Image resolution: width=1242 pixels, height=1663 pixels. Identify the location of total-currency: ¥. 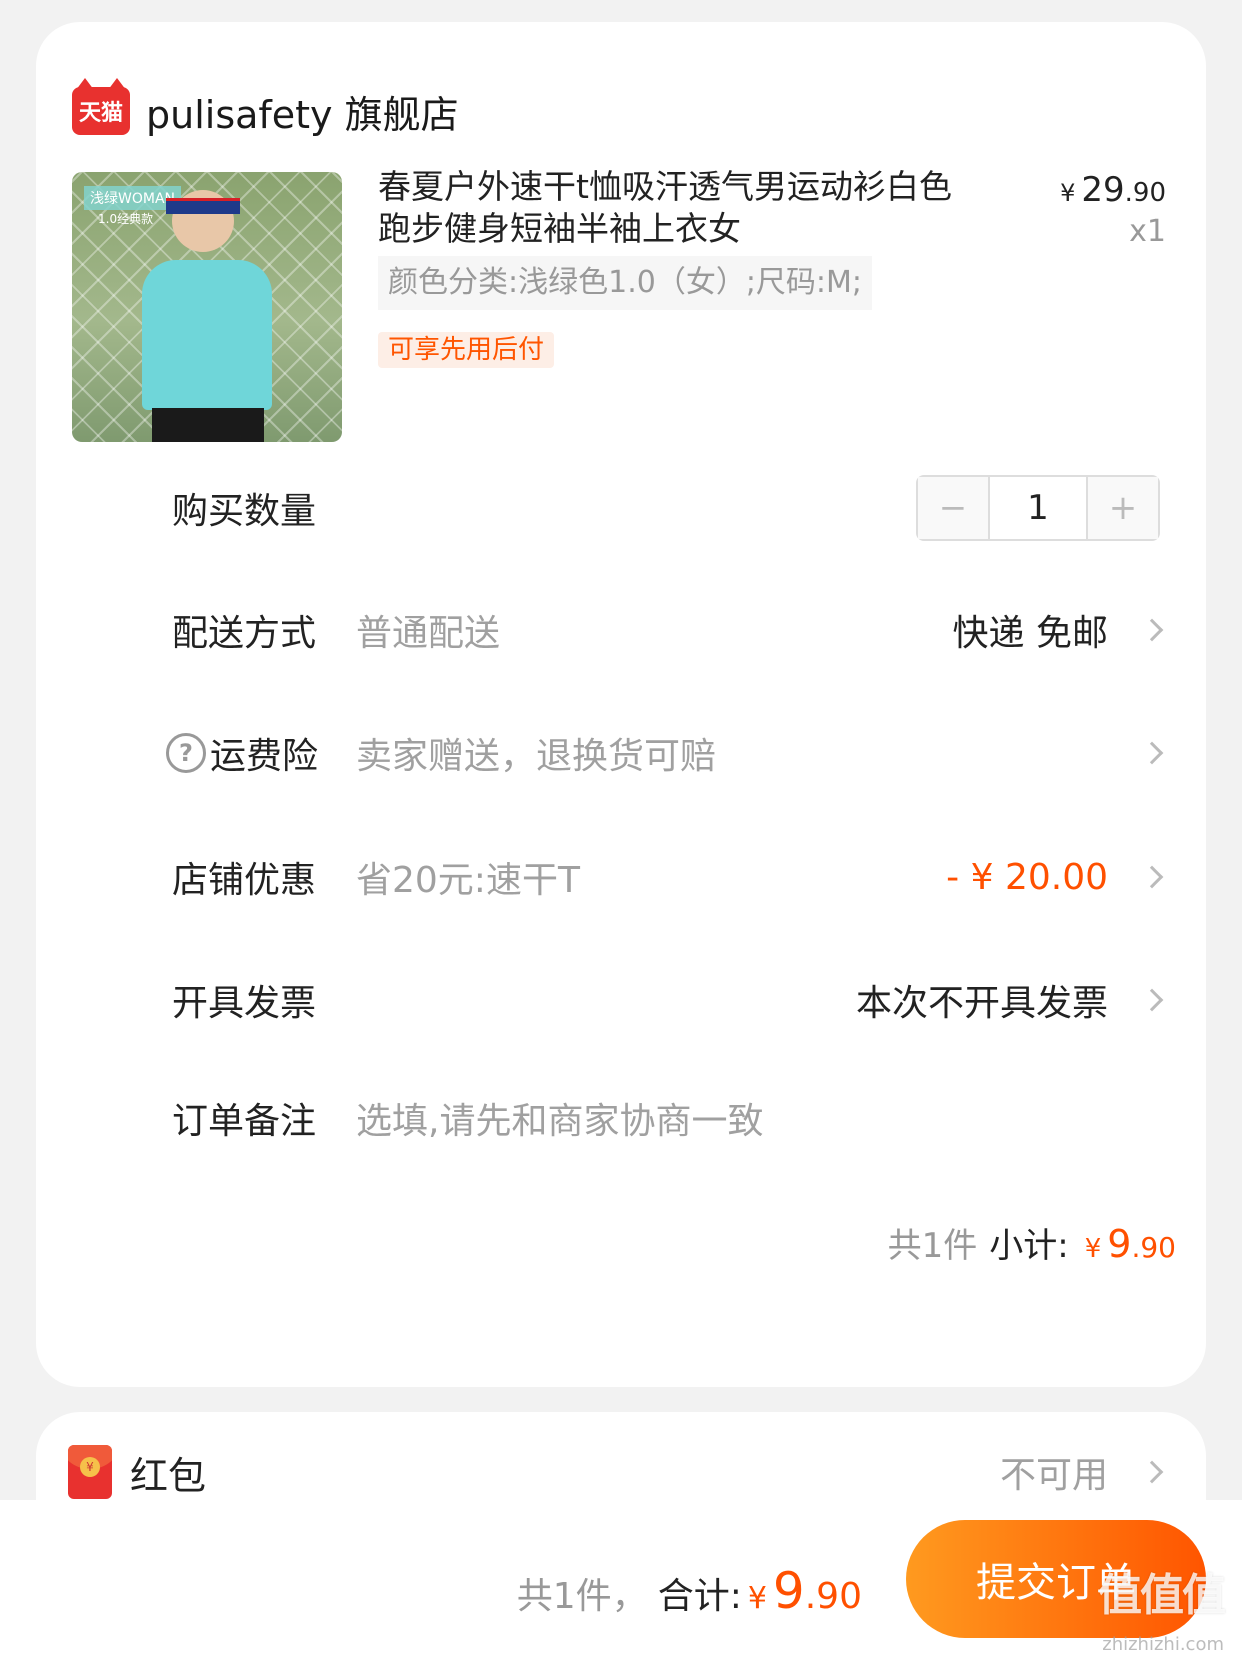
(757, 1598).